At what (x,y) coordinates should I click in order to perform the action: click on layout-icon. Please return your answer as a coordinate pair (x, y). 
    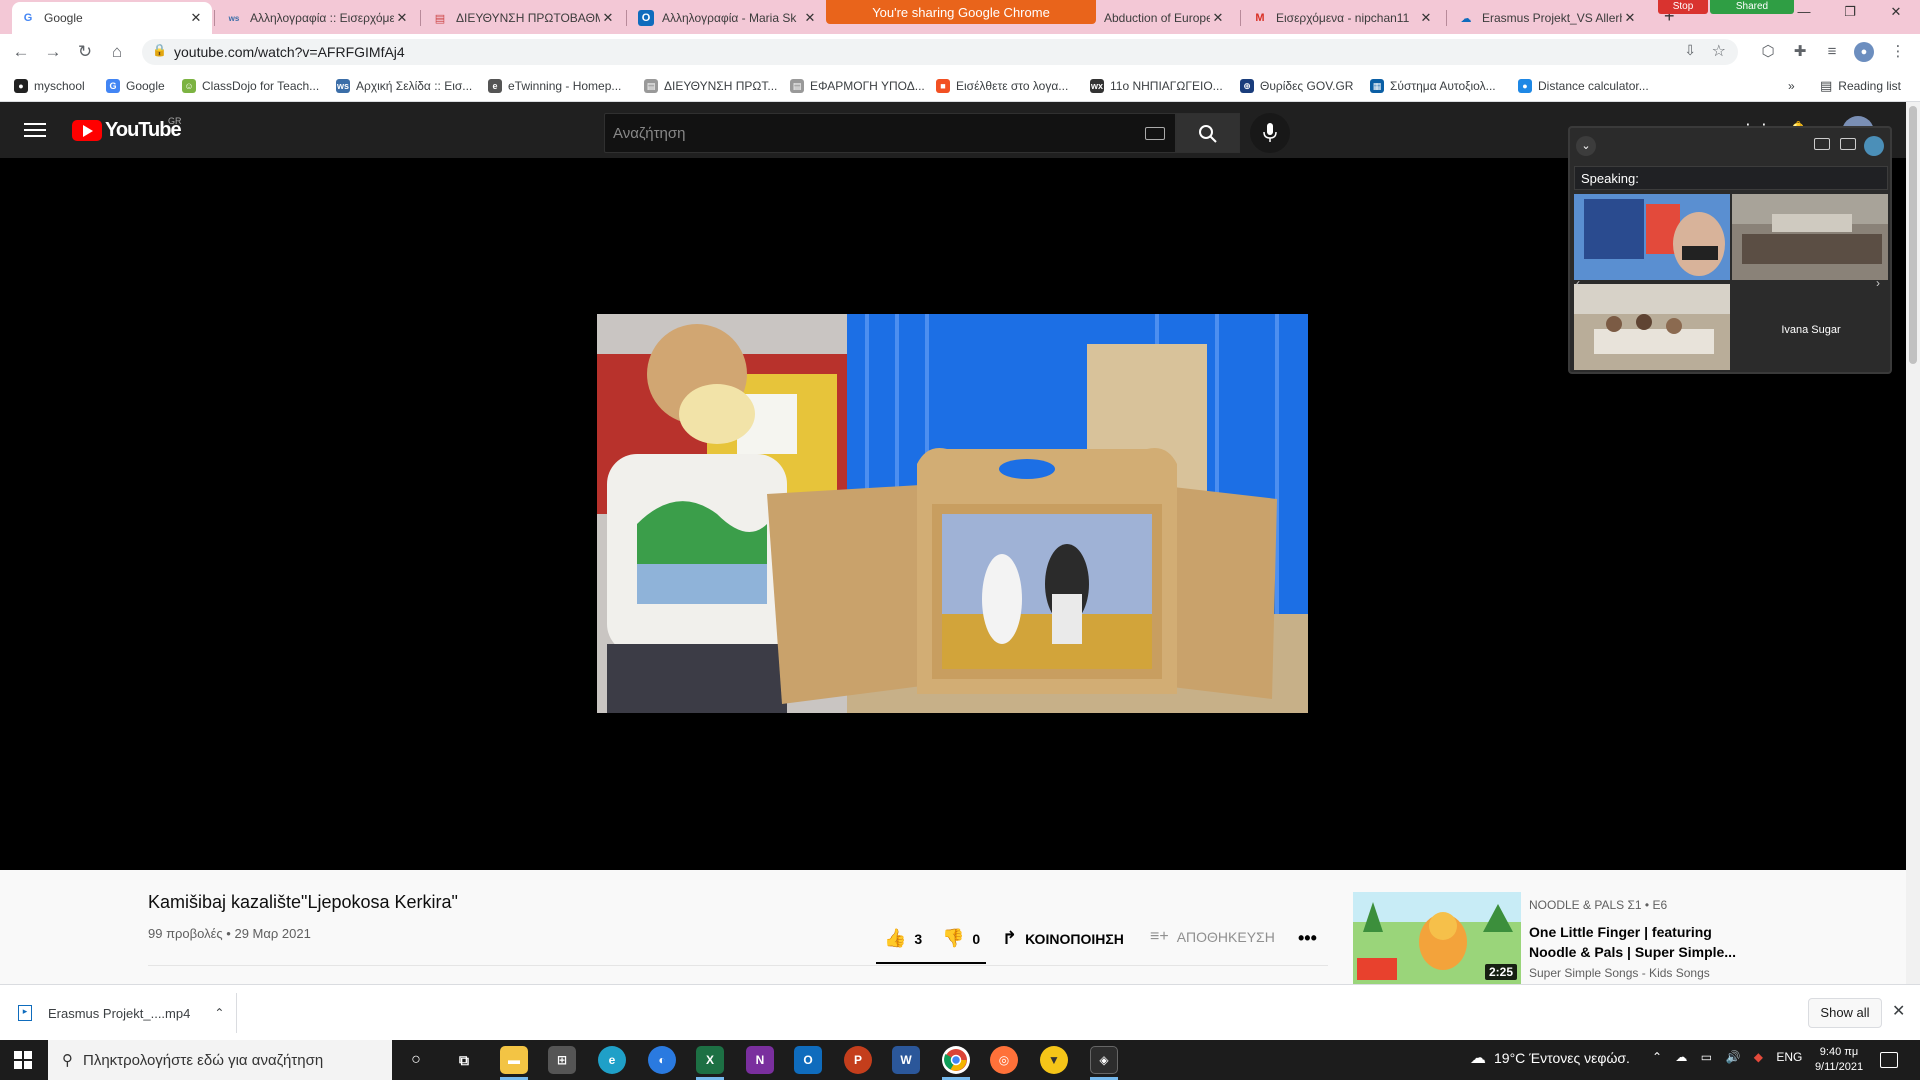
    Looking at the image, I should click on (1848, 144).